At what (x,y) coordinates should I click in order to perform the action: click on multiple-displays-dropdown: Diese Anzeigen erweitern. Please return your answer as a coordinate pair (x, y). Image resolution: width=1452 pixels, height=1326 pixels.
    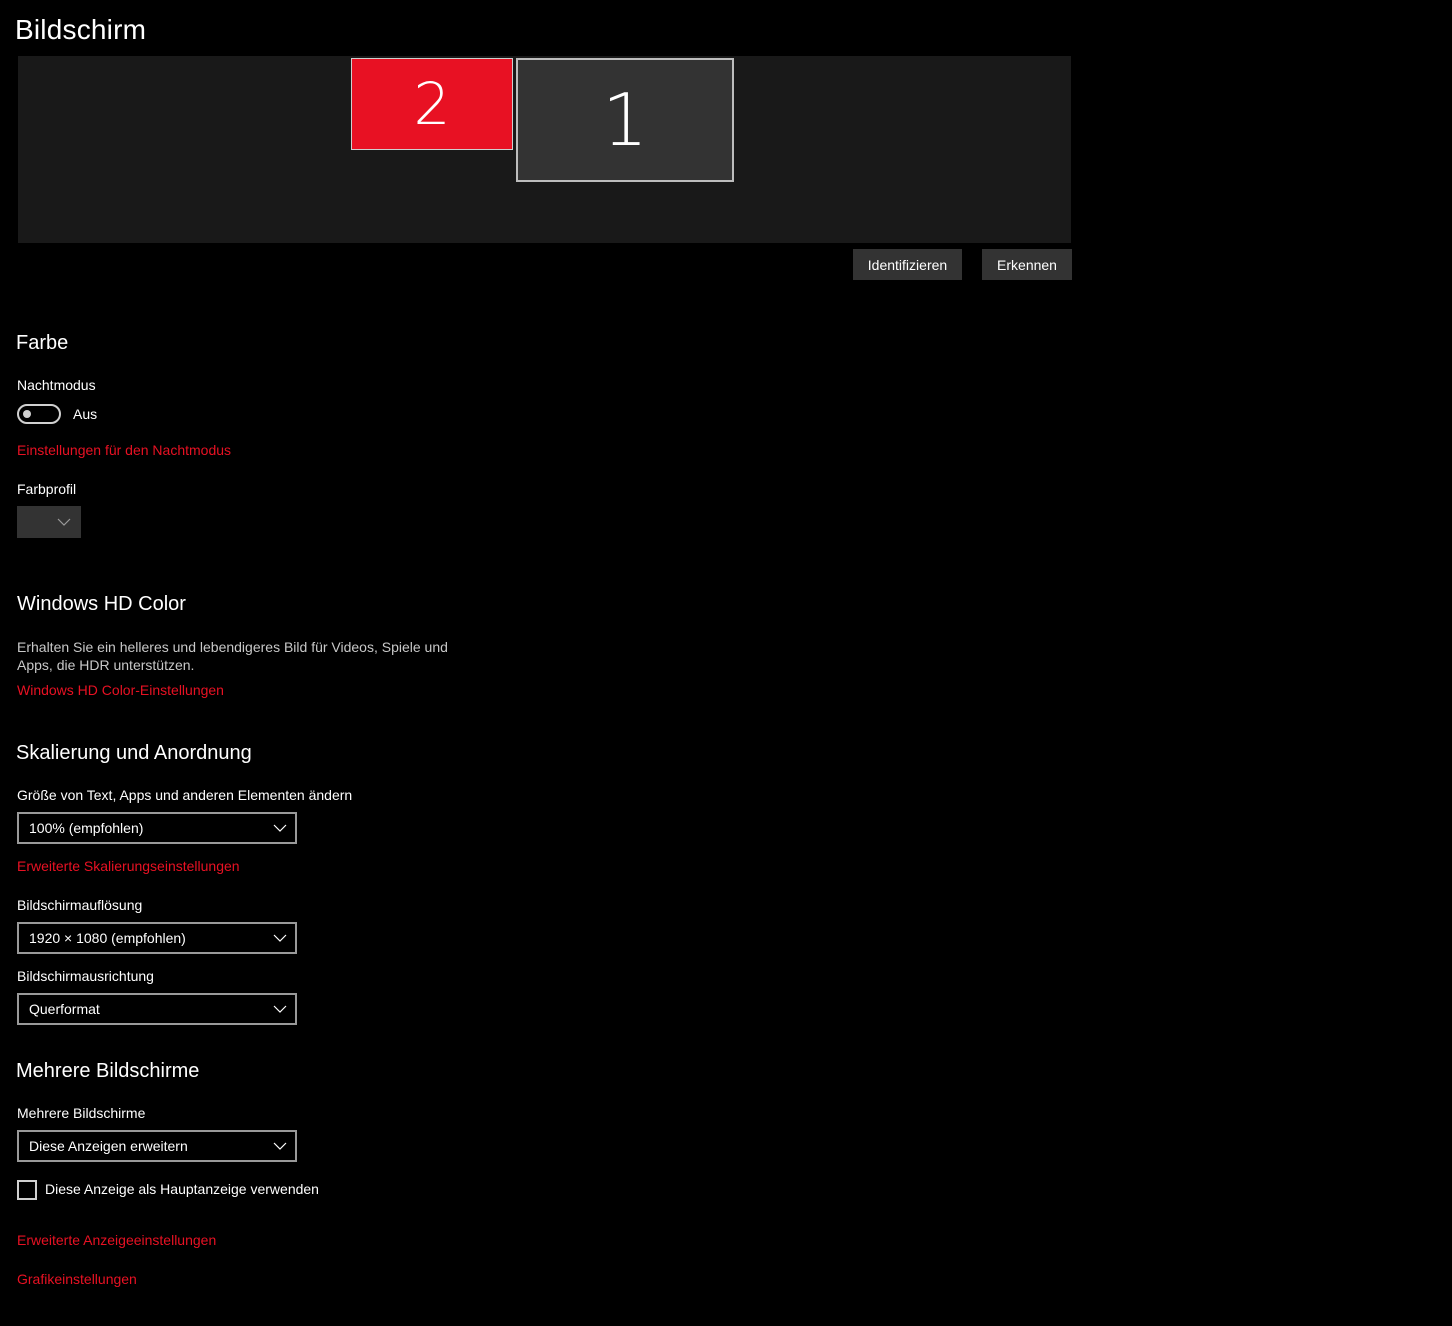
    Looking at the image, I should click on (157, 1146).